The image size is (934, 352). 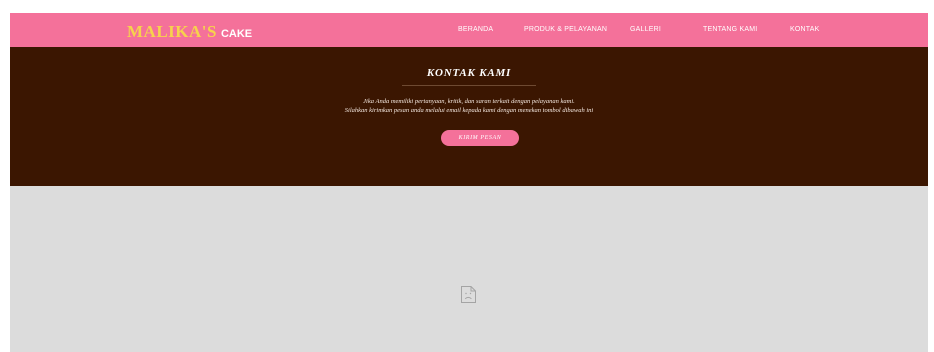 I want to click on hero-divider, so click(x=469, y=85).